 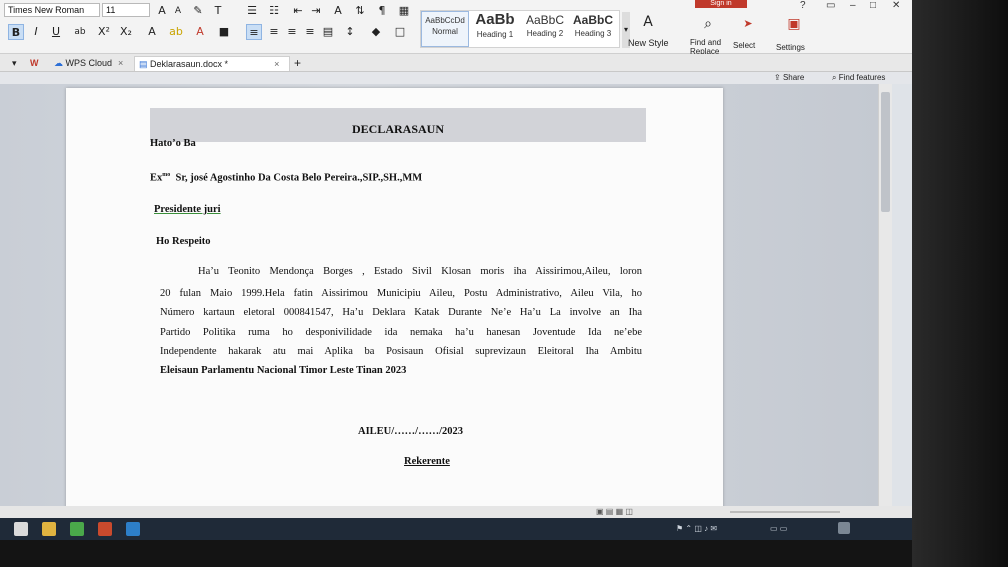 What do you see at coordinates (183, 241) in the screenshot?
I see `greeting-line: Ho Respeito` at bounding box center [183, 241].